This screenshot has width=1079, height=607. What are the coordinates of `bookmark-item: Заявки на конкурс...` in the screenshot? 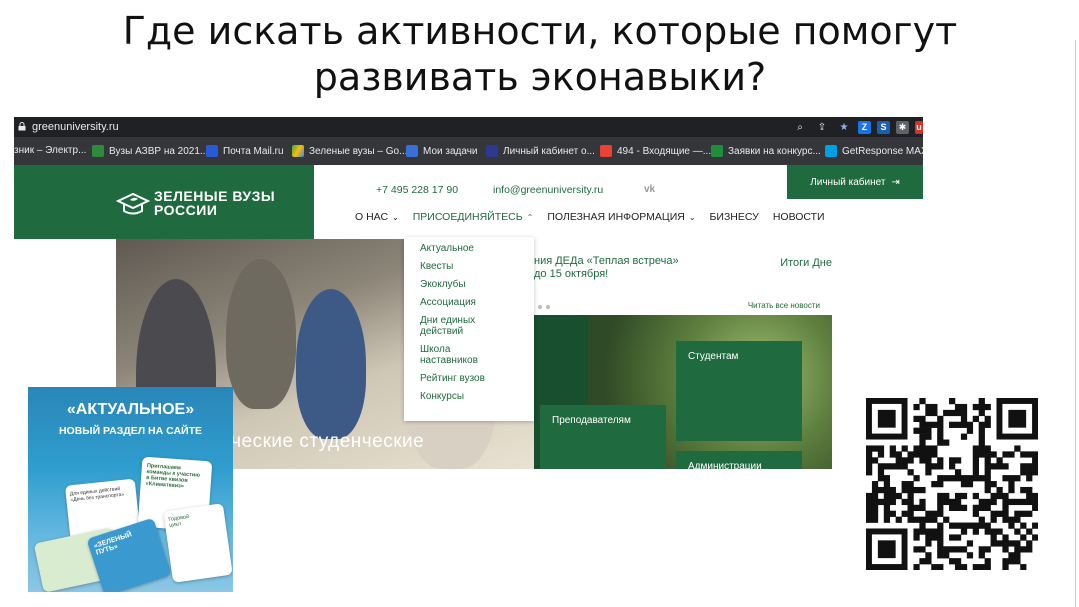 It's located at (766, 151).